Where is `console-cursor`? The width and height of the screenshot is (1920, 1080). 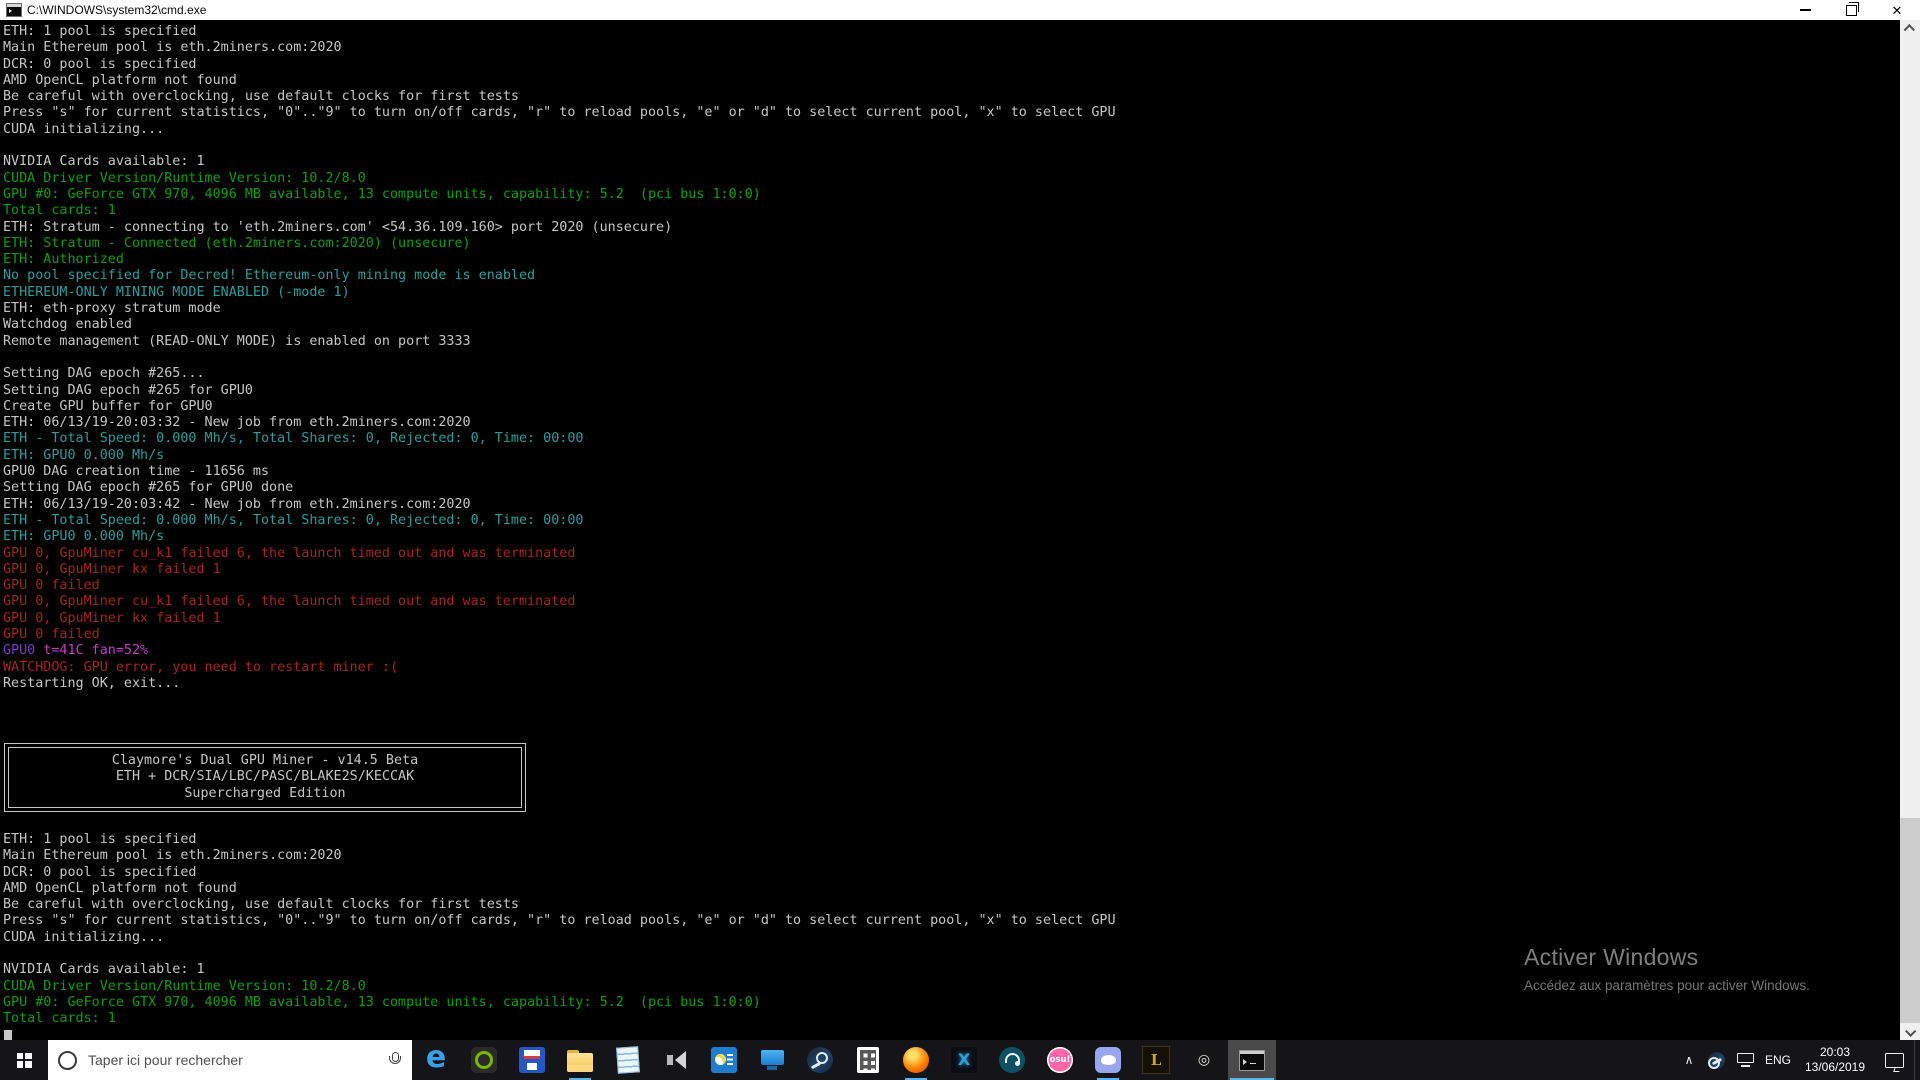 console-cursor is located at coordinates (8, 1034).